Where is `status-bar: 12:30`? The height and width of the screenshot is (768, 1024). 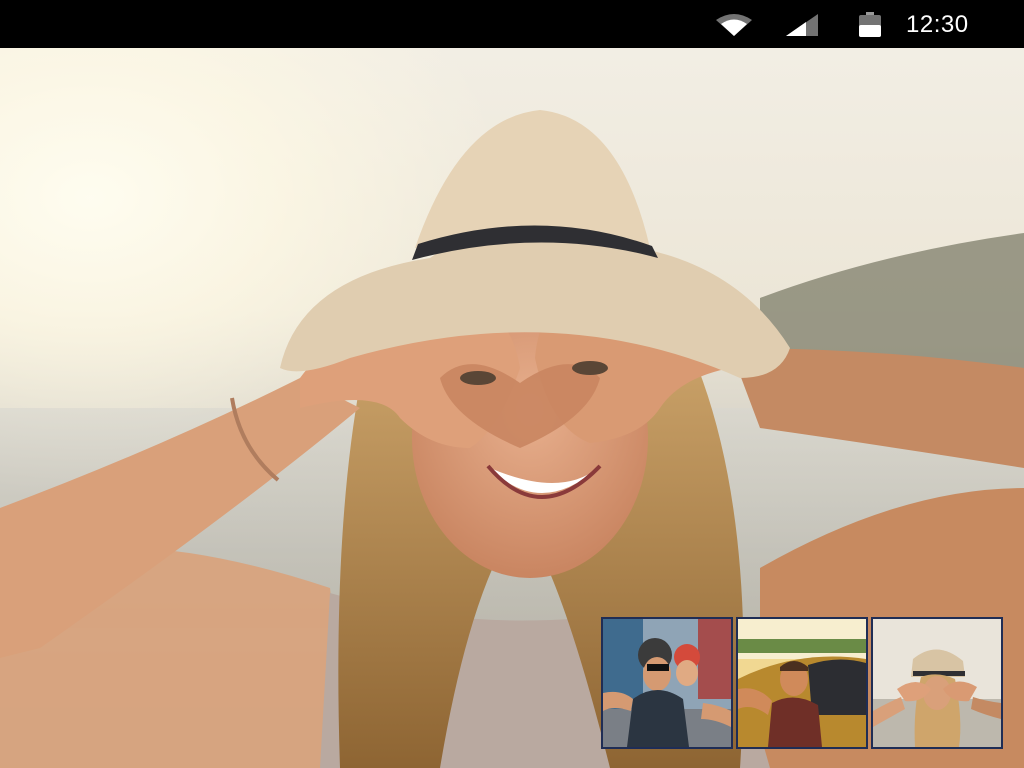 status-bar: 12:30 is located at coordinates (512, 24).